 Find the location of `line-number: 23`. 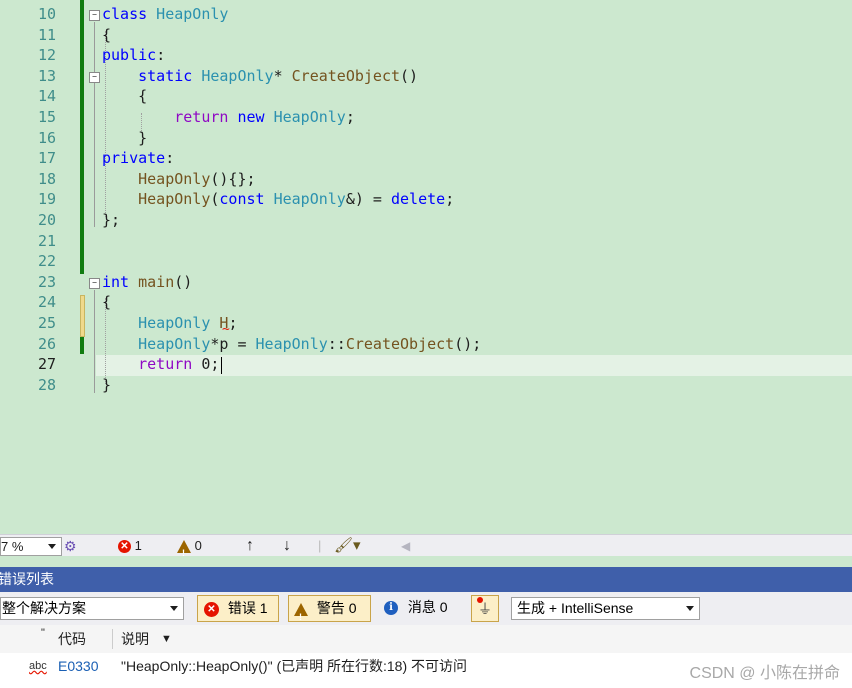

line-number: 23 is located at coordinates (46, 281).